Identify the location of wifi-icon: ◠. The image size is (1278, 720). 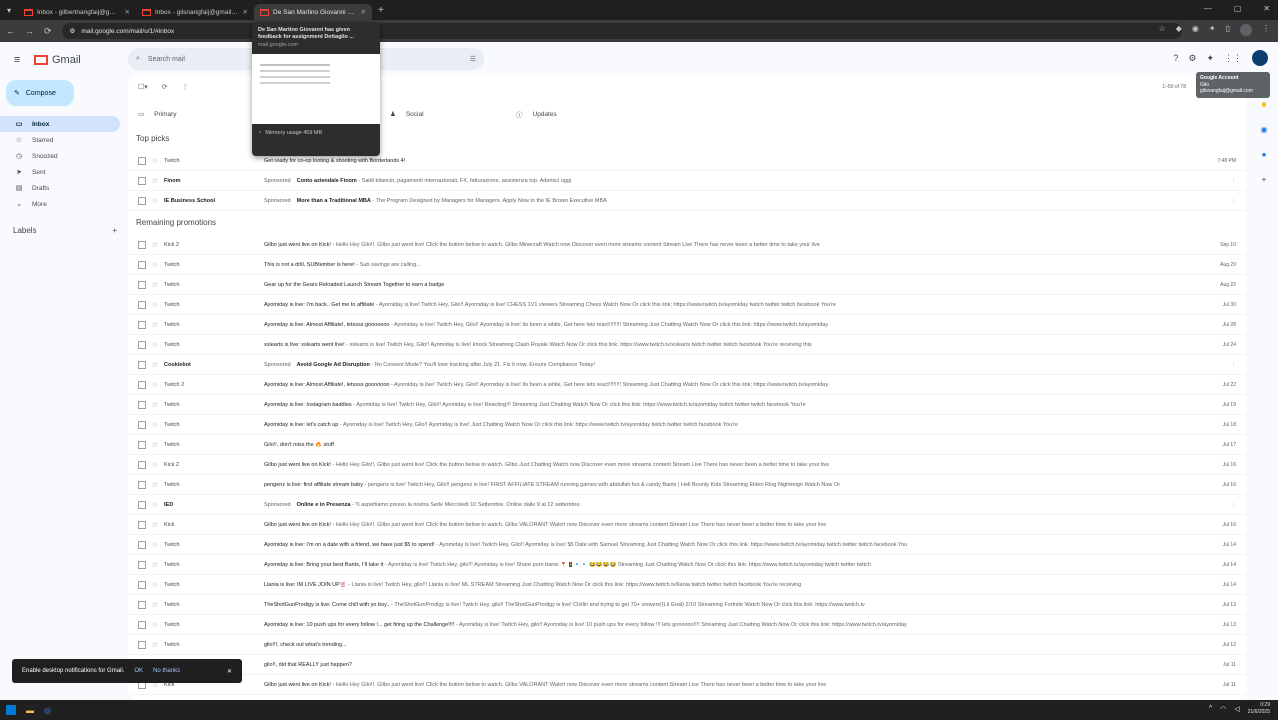
(1223, 709).